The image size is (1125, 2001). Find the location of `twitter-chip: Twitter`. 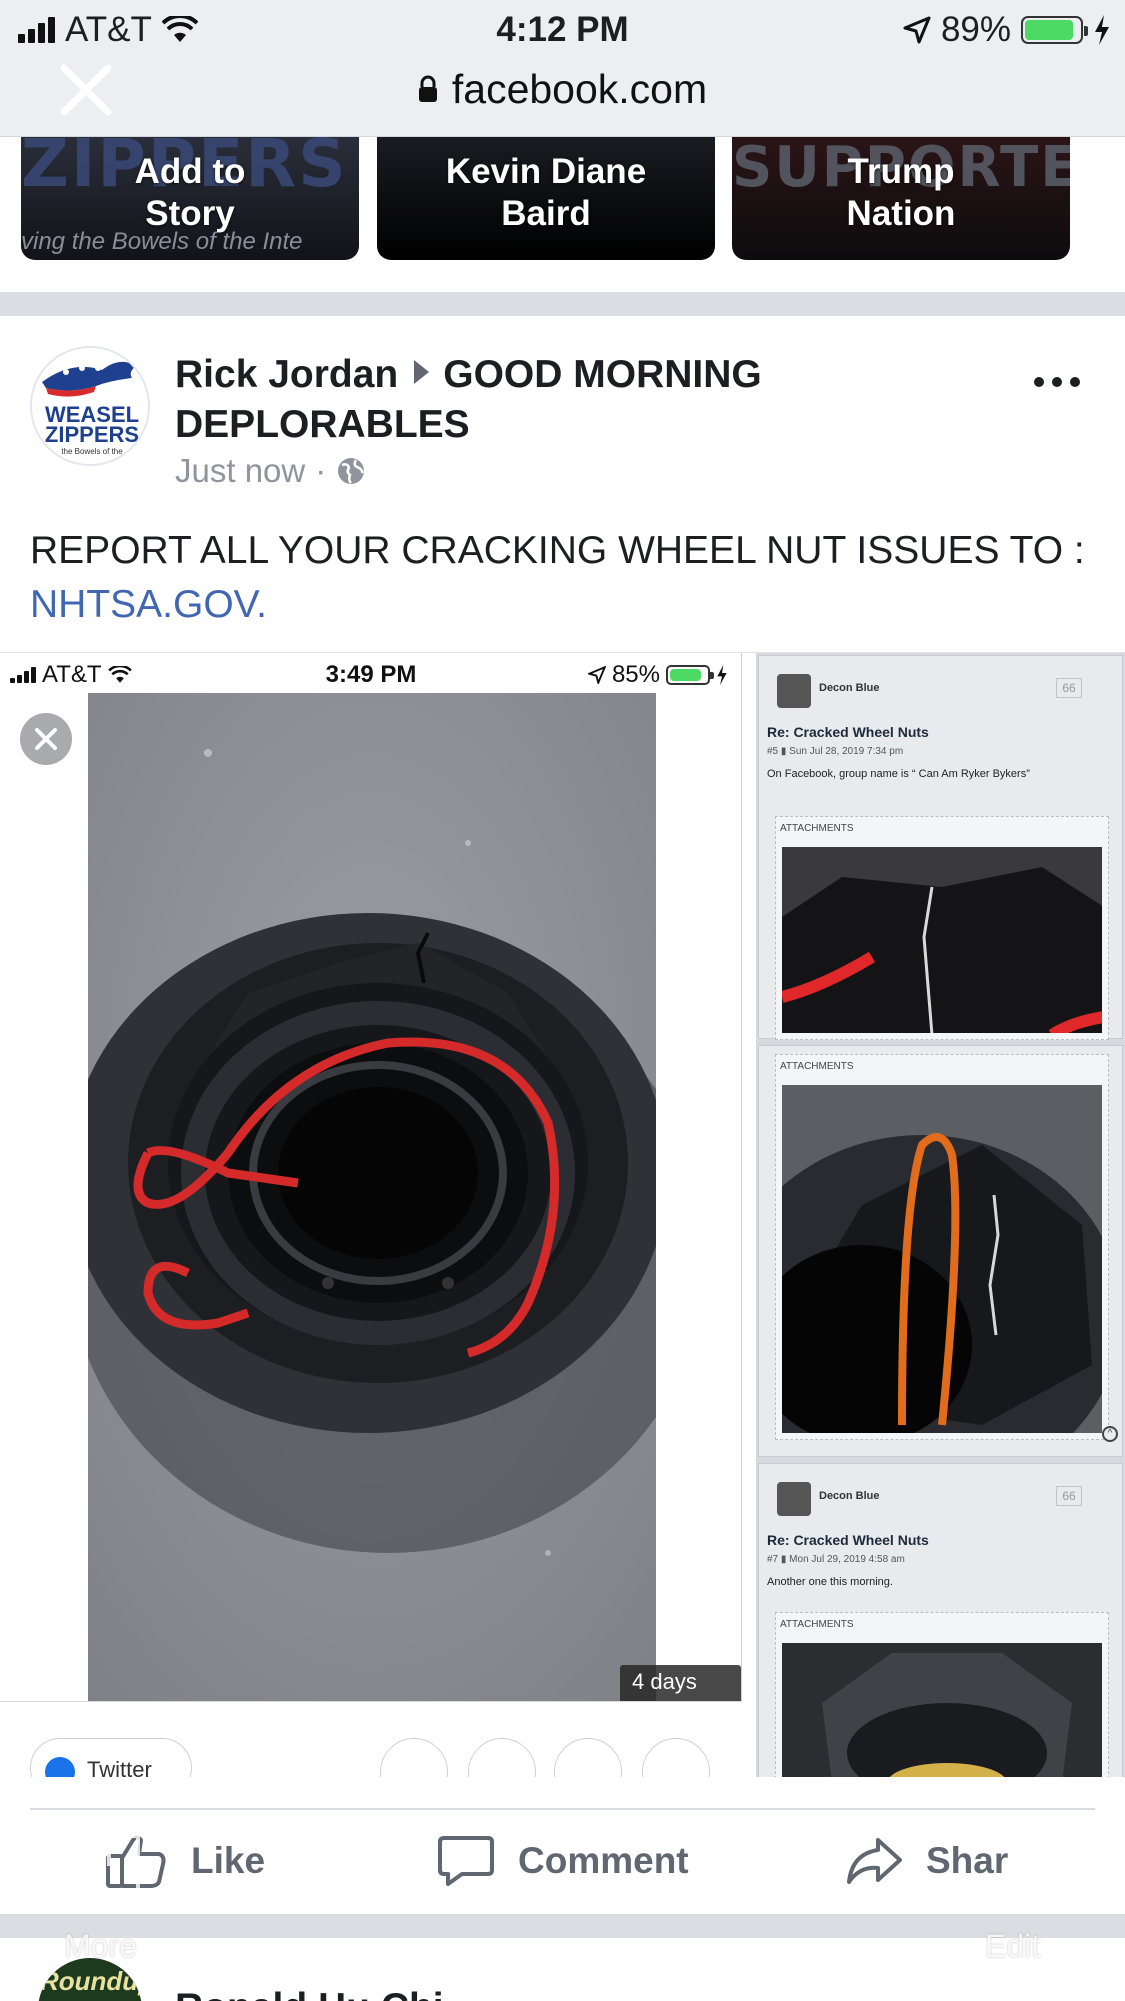

twitter-chip: Twitter is located at coordinates (111, 1757).